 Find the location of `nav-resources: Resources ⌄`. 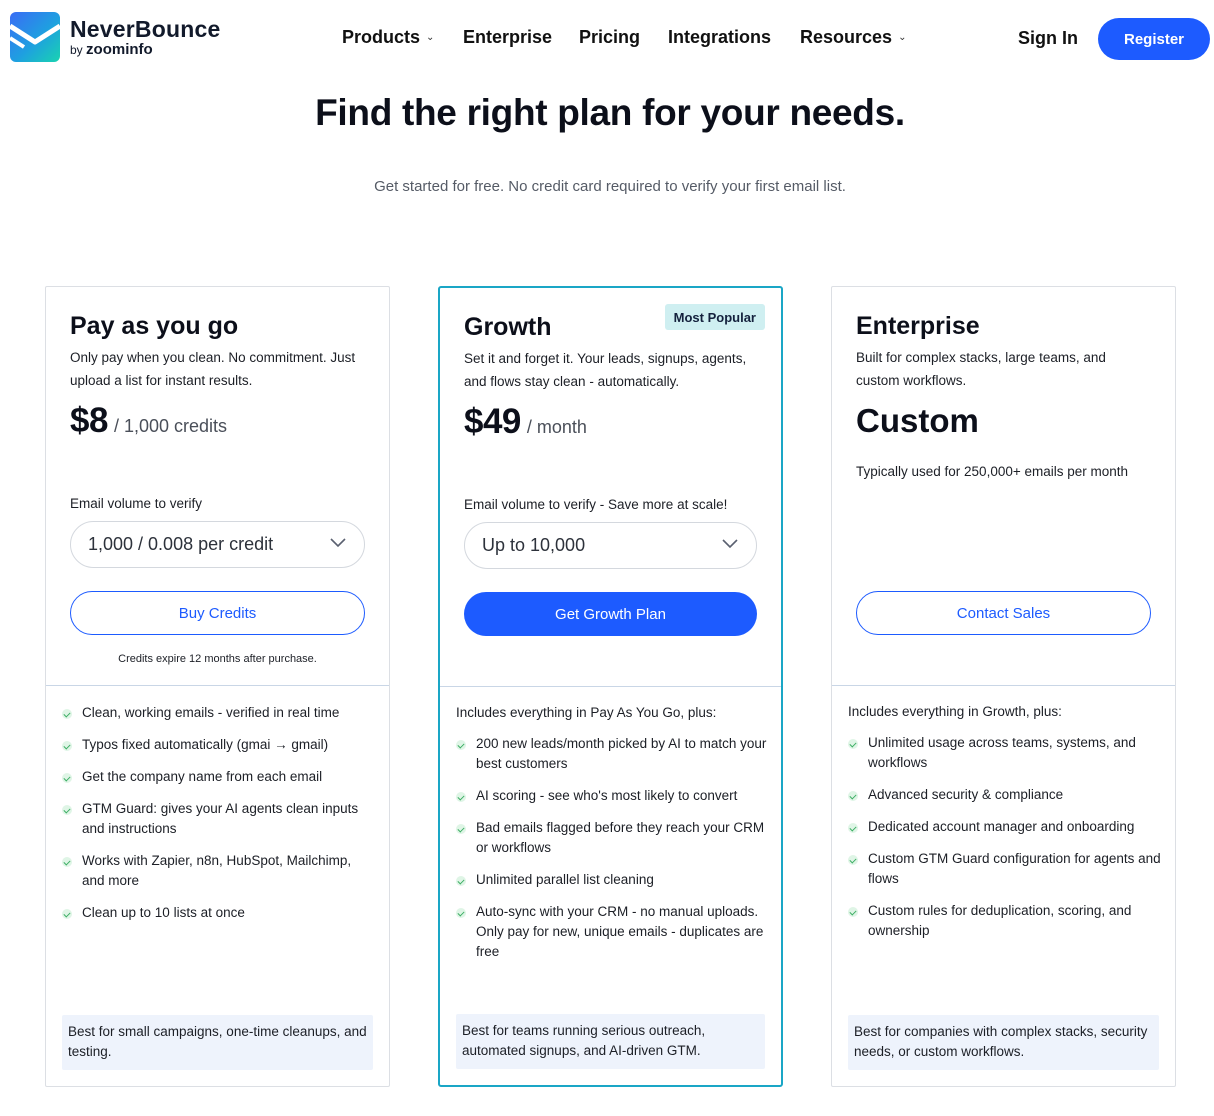

nav-resources: Resources ⌄ is located at coordinates (853, 37).